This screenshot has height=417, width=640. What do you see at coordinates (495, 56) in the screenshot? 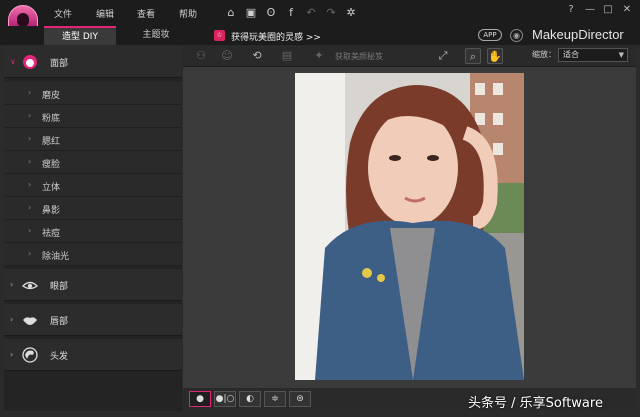
I see `pan-hand-icon: ✋` at bounding box center [495, 56].